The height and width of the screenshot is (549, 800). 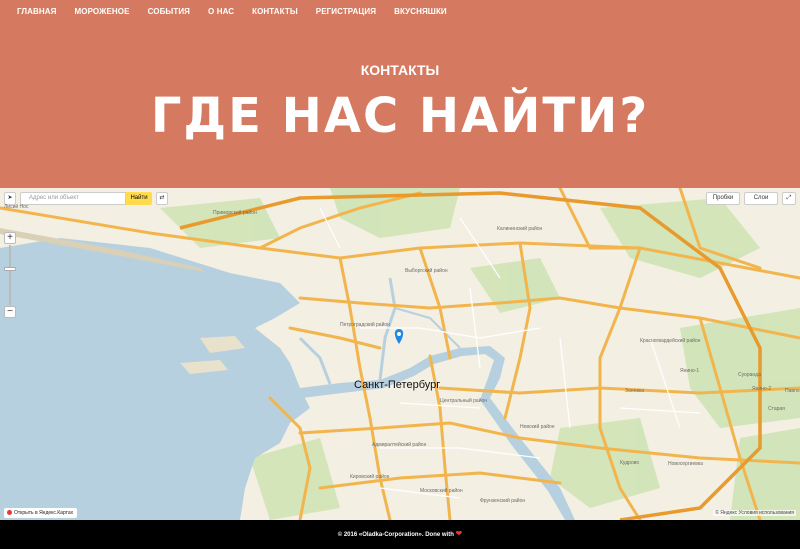 I want to click on map-label-centralniy: Центральный район, so click(x=464, y=401).